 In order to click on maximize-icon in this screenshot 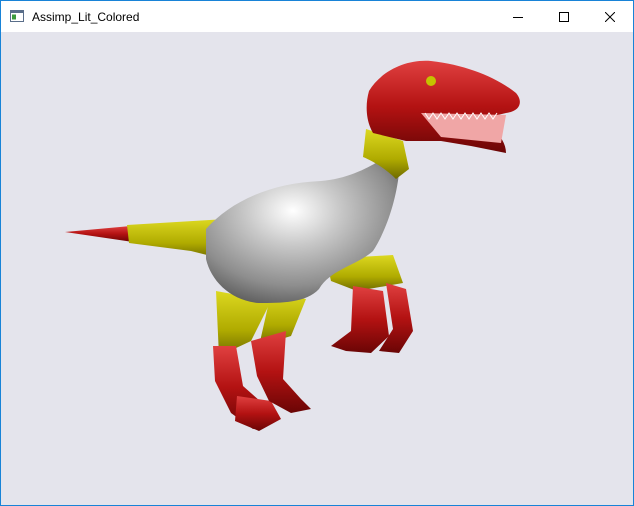, I will do `click(564, 16)`.